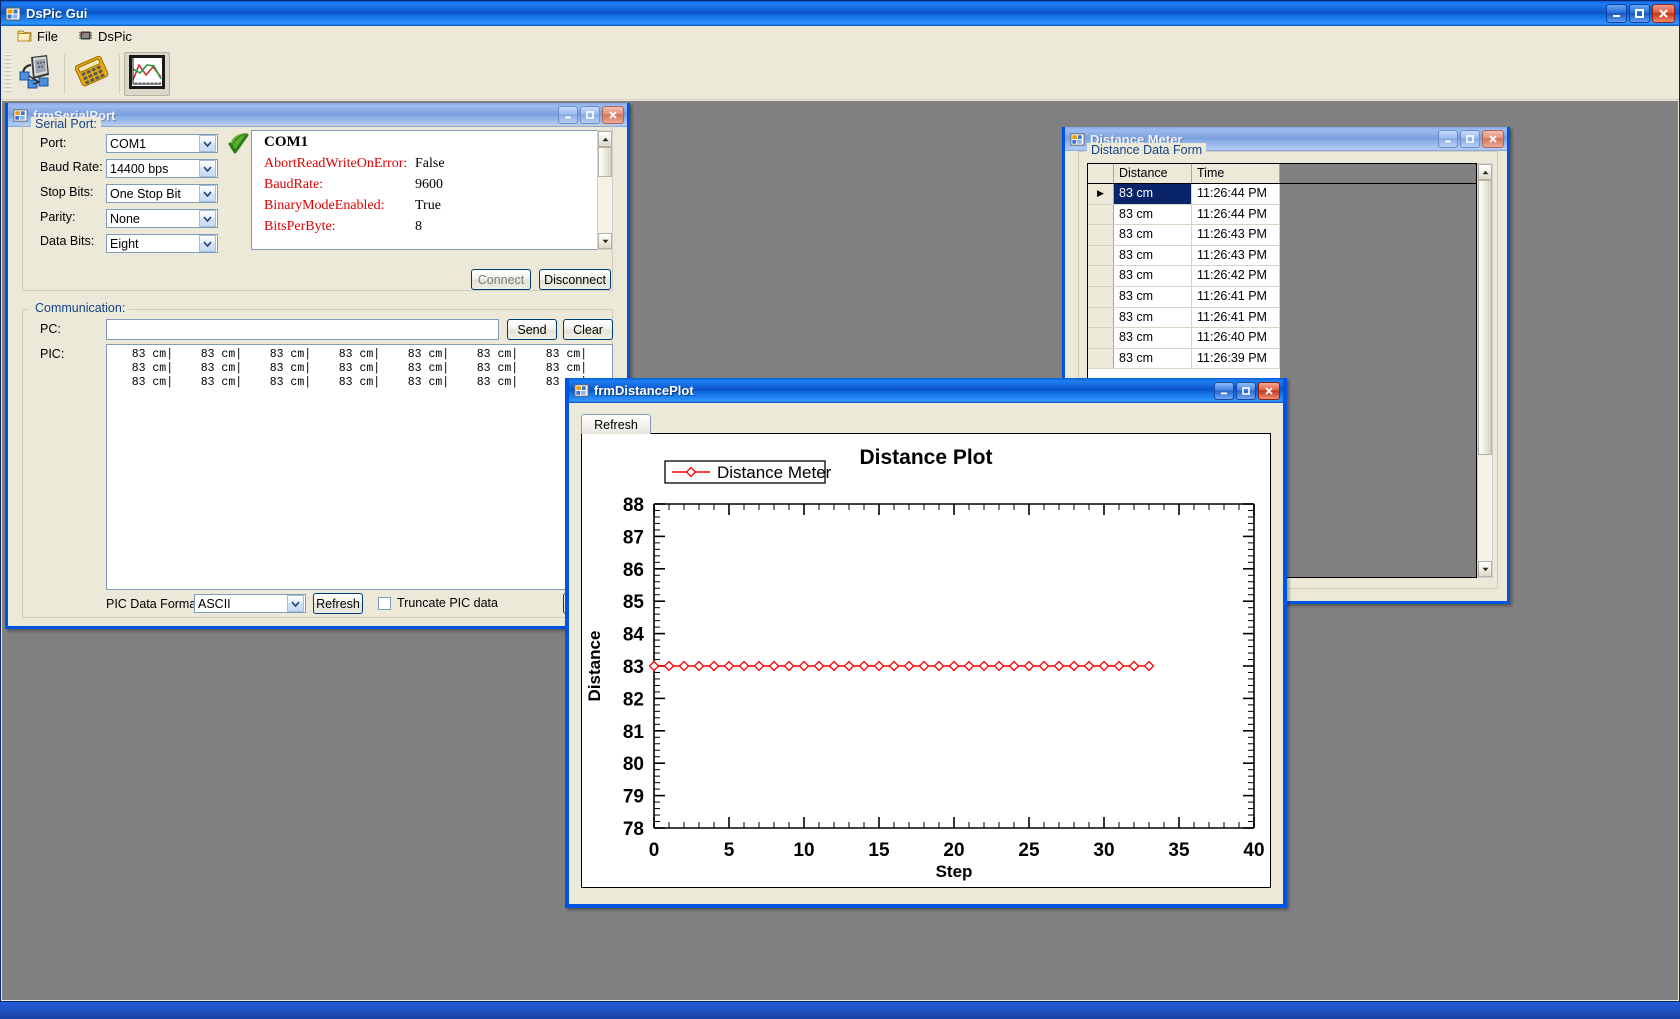  Describe the element at coordinates (1179, 850) in the screenshot. I see `svg-text: 35` at that location.